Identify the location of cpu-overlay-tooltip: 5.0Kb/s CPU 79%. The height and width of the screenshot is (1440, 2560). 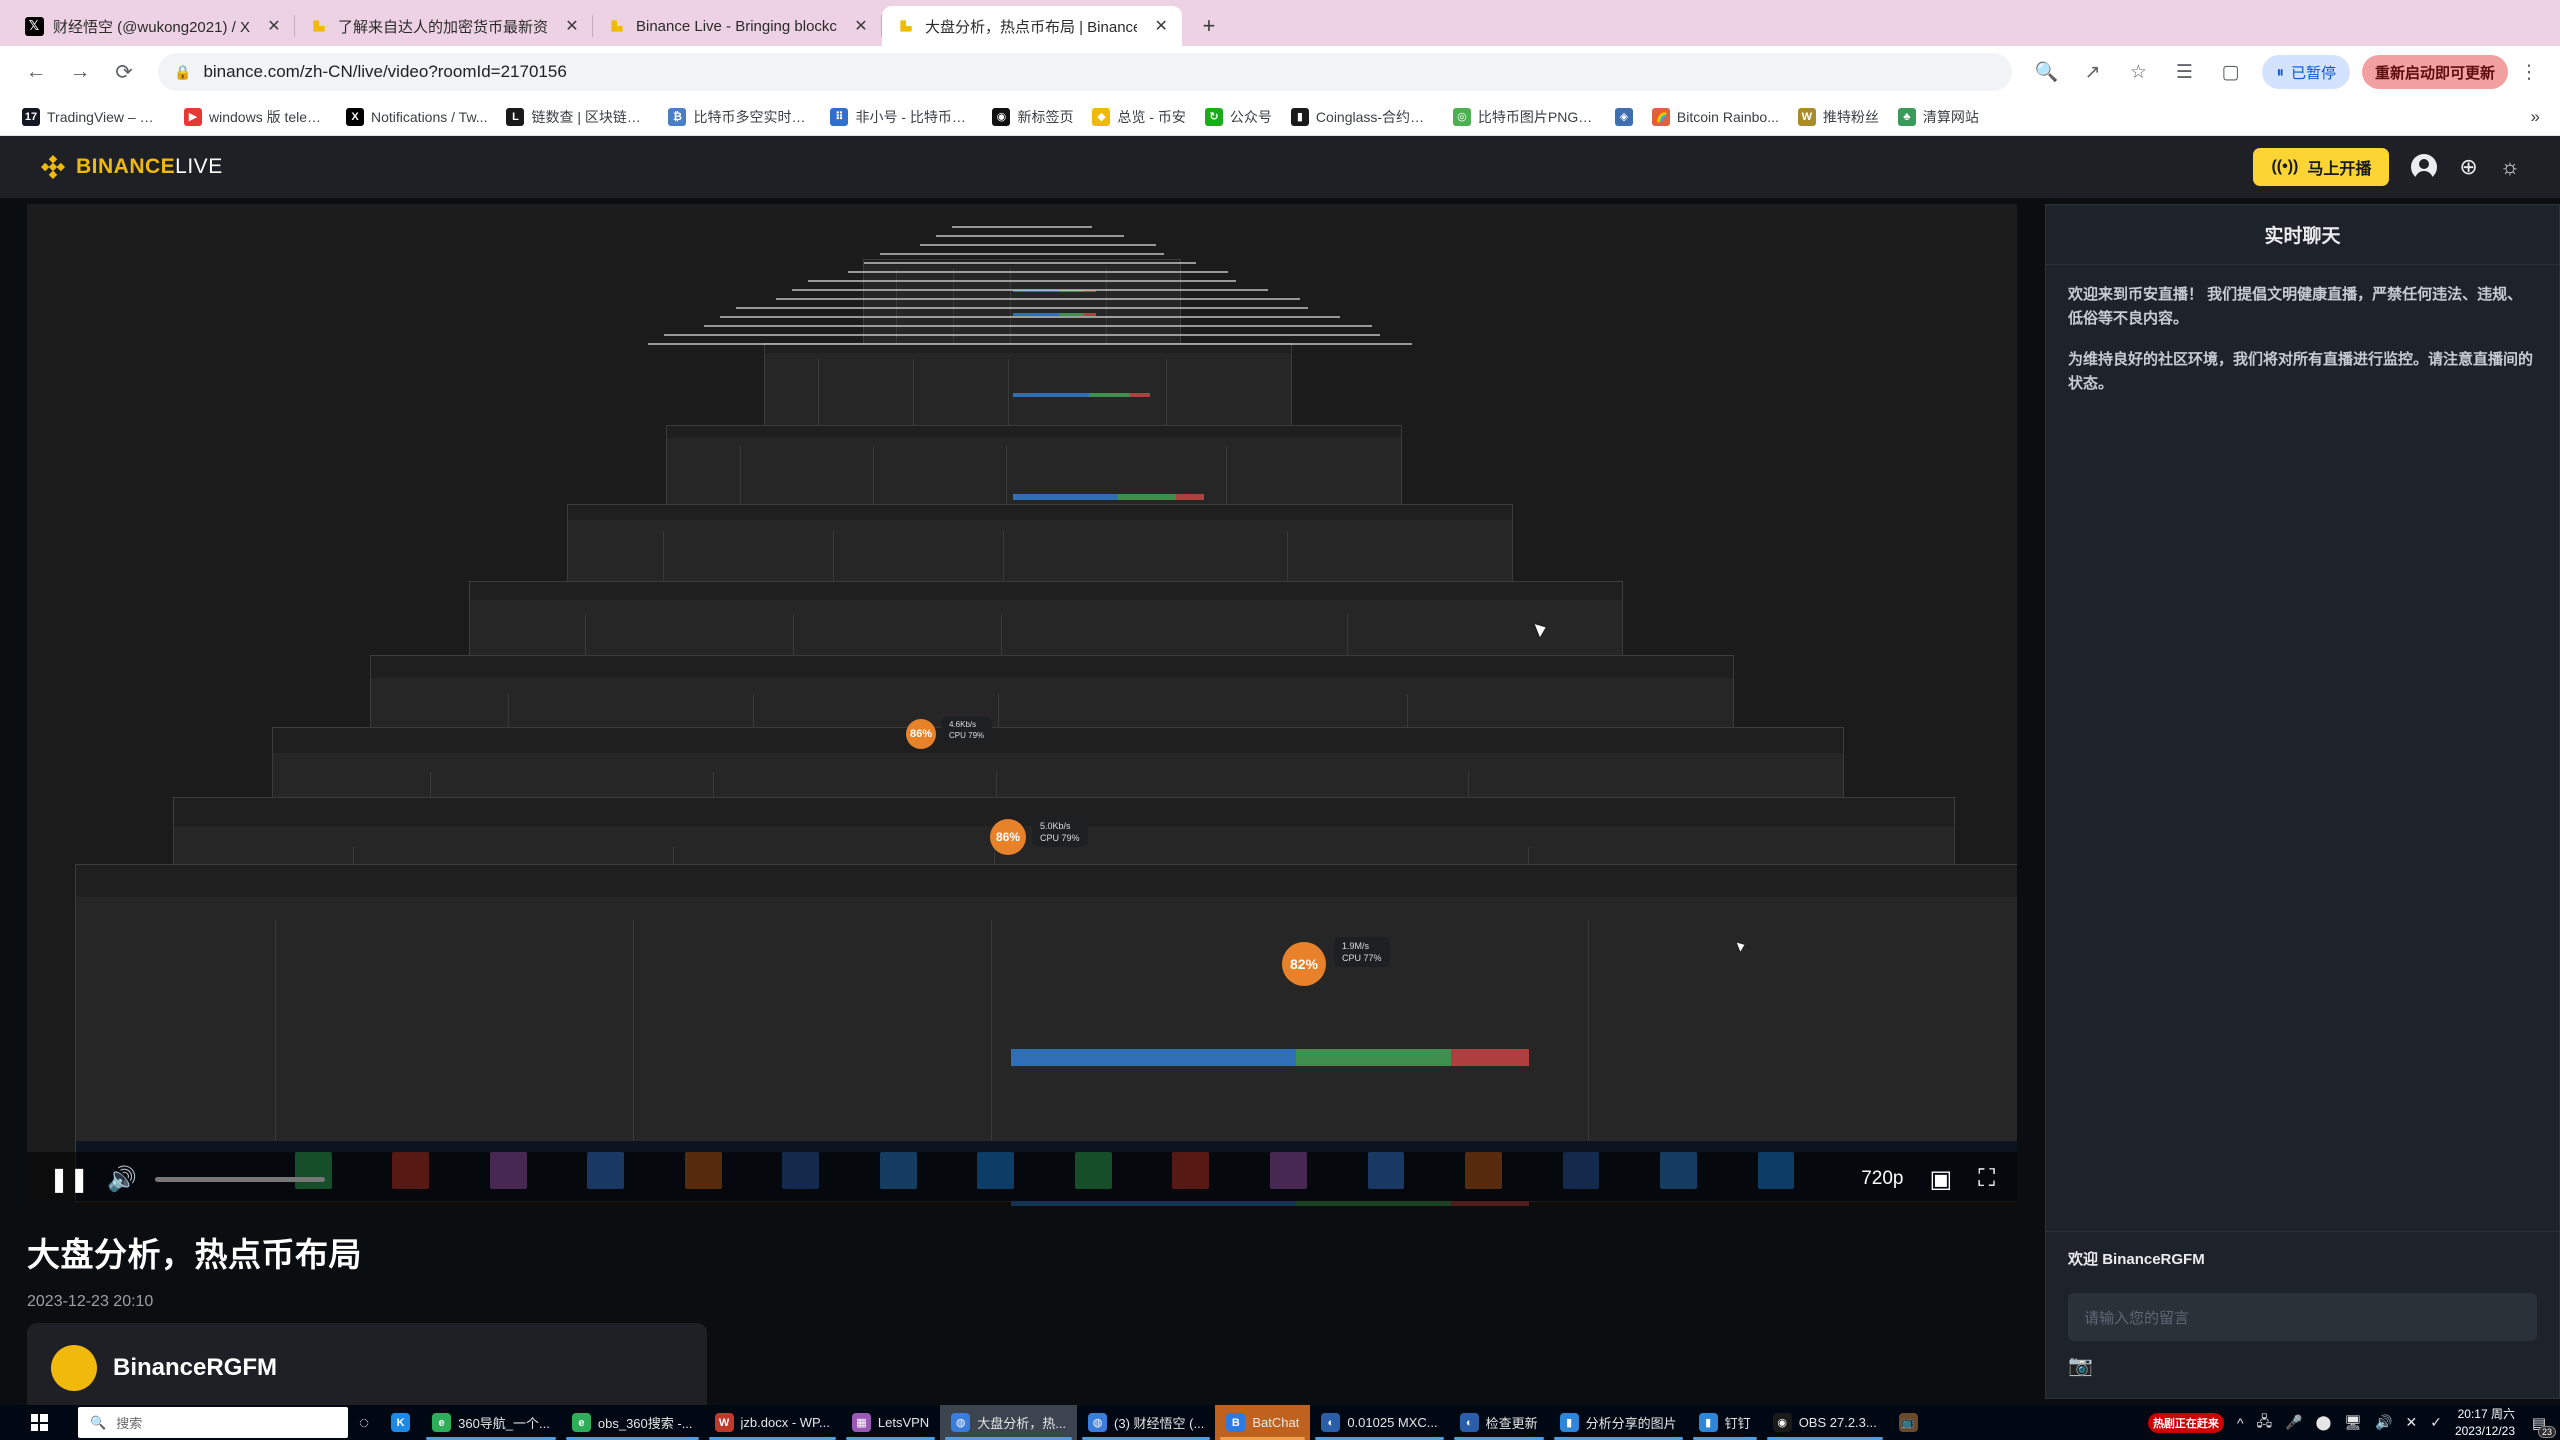
(1060, 832).